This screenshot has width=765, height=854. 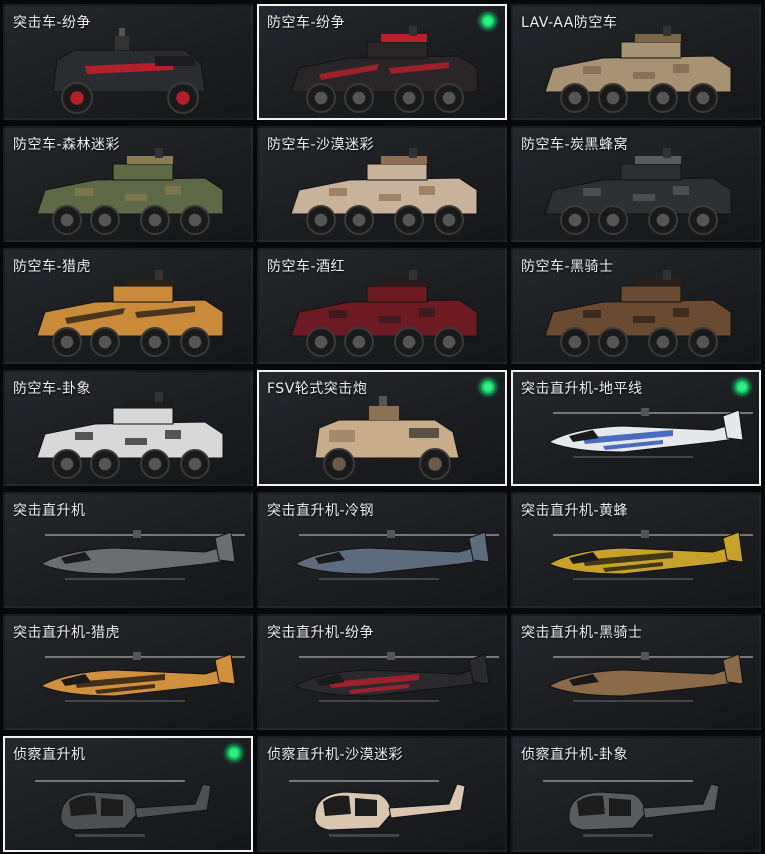 What do you see at coordinates (335, 755) in the screenshot?
I see `vehicle-skin-name: 侦察直升机-沙漠迷彩` at bounding box center [335, 755].